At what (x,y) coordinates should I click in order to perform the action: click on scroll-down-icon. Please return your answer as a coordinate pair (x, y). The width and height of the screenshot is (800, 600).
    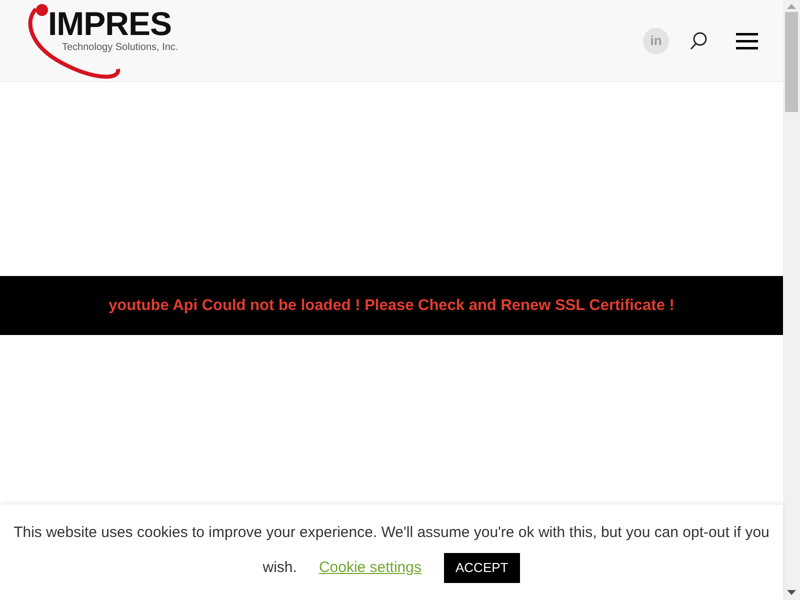
    Looking at the image, I should click on (791, 593).